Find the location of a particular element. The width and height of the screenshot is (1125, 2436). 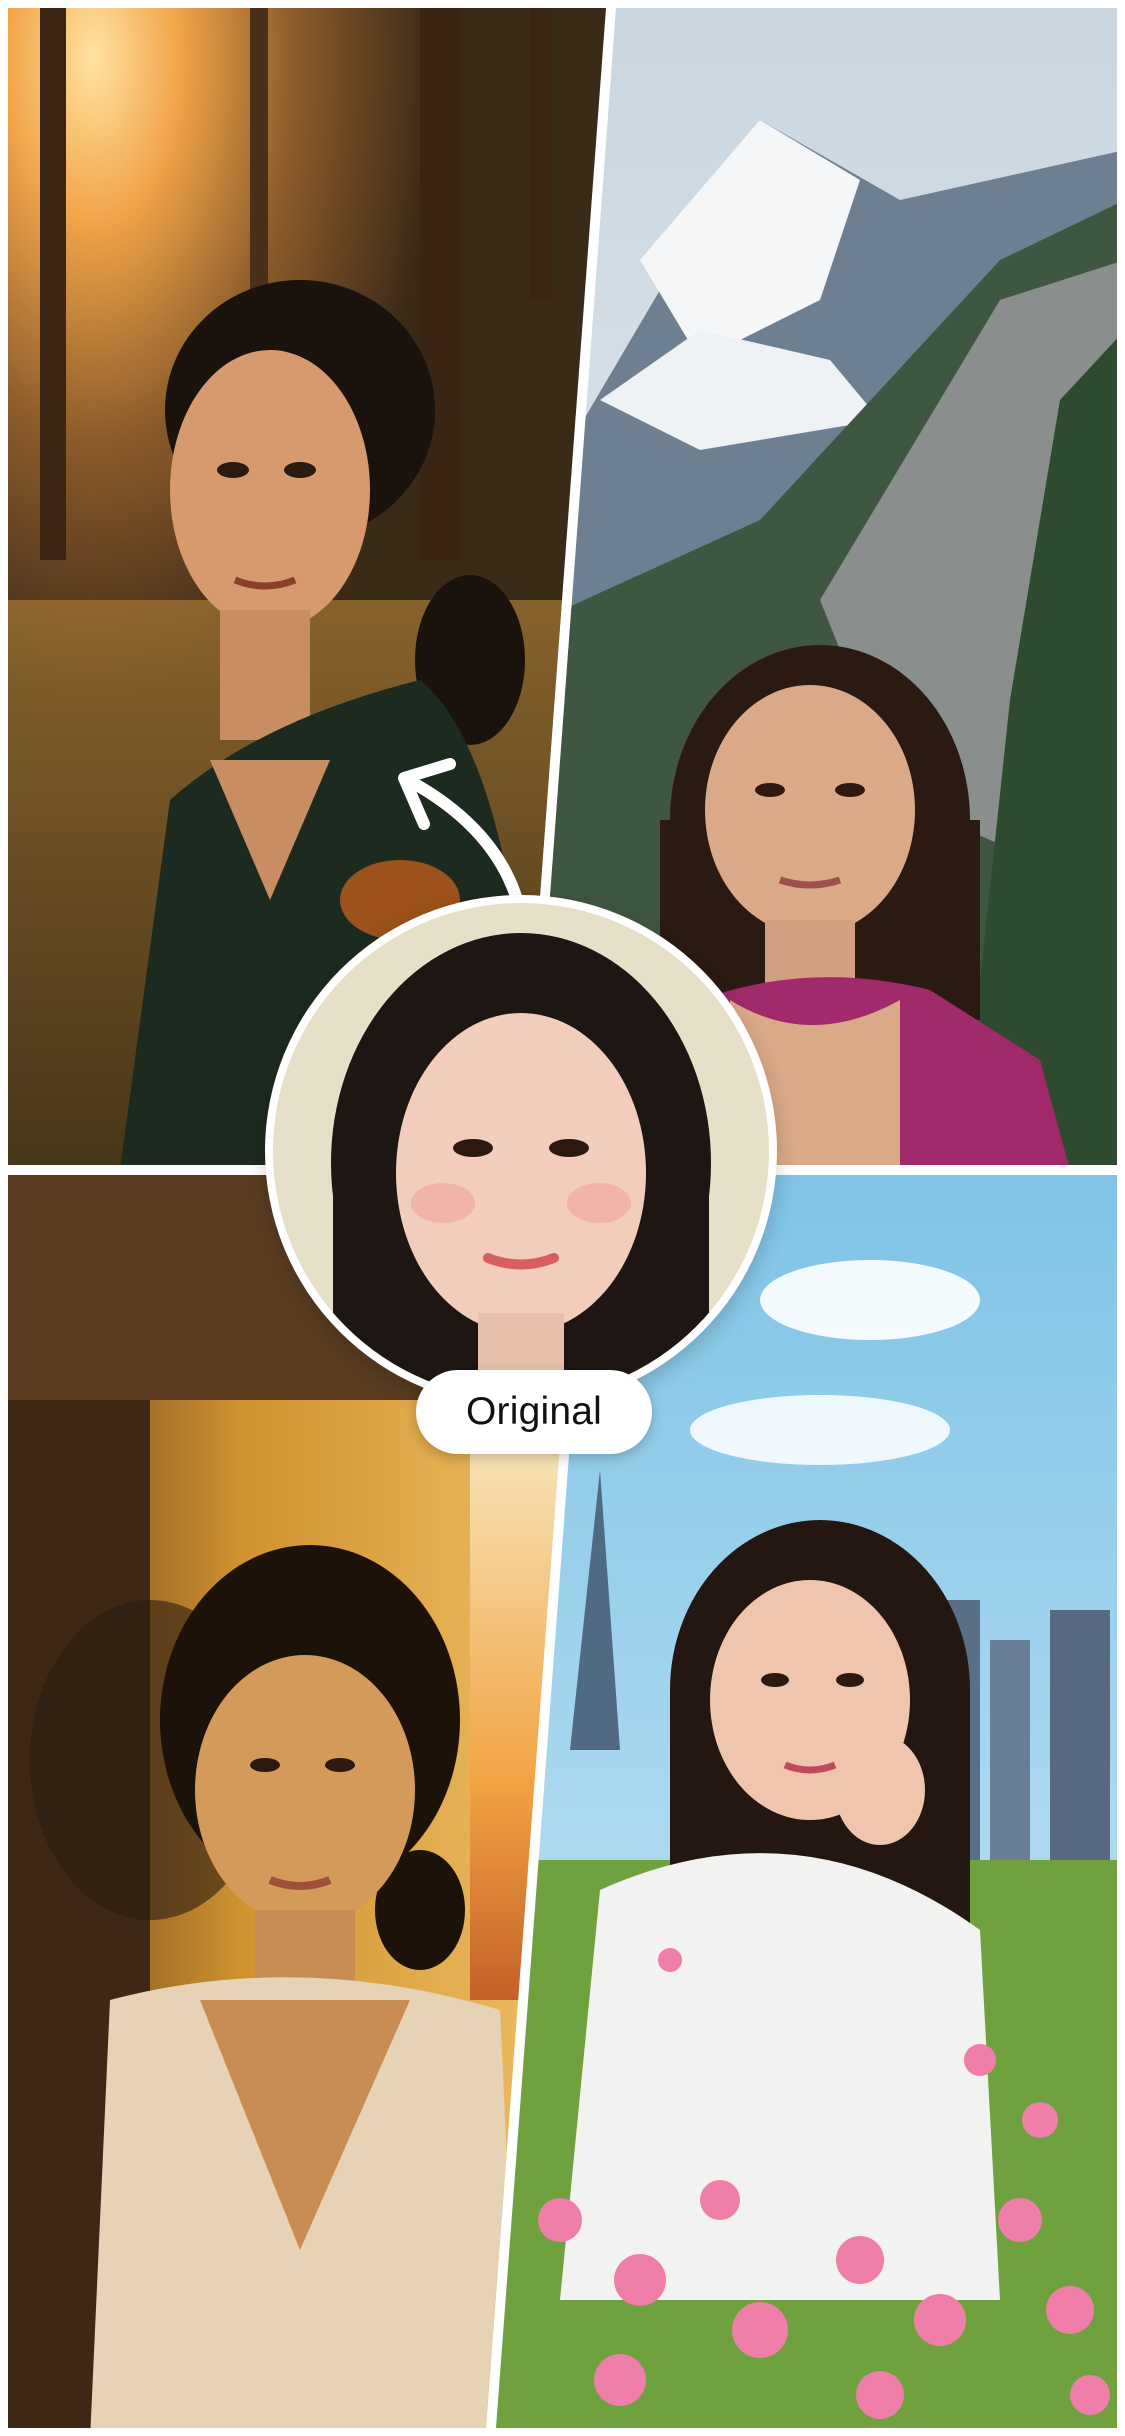

original-photo is located at coordinates (521, 1151).